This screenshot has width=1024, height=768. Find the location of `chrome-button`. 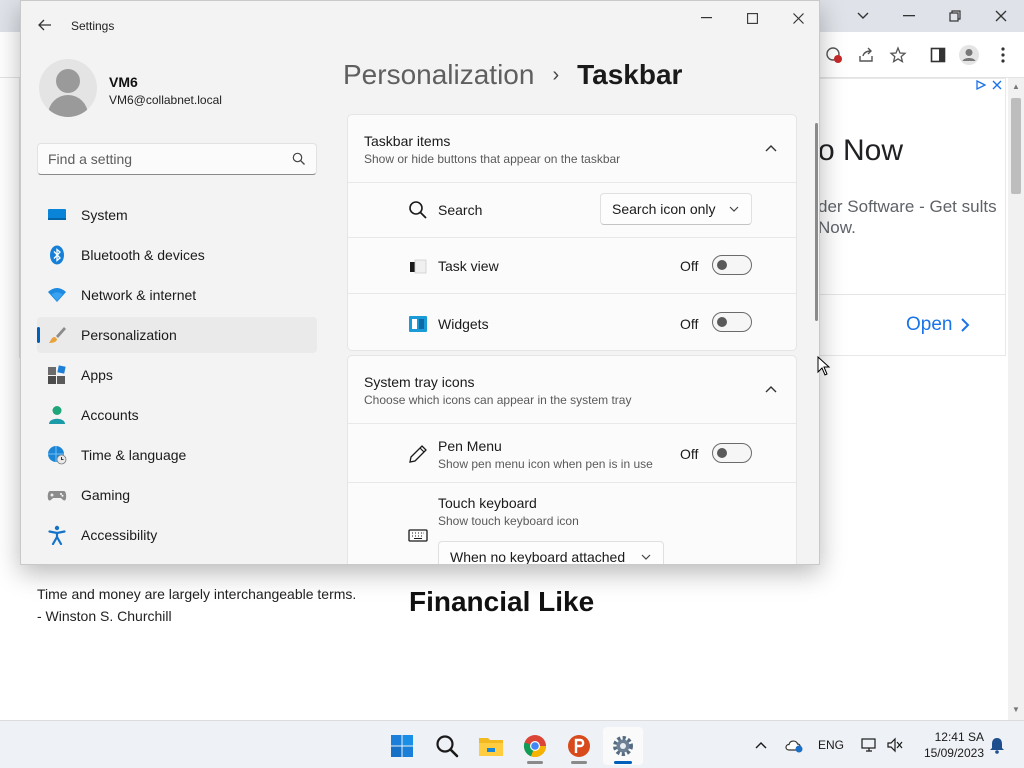

chrome-button is located at coordinates (535, 746).